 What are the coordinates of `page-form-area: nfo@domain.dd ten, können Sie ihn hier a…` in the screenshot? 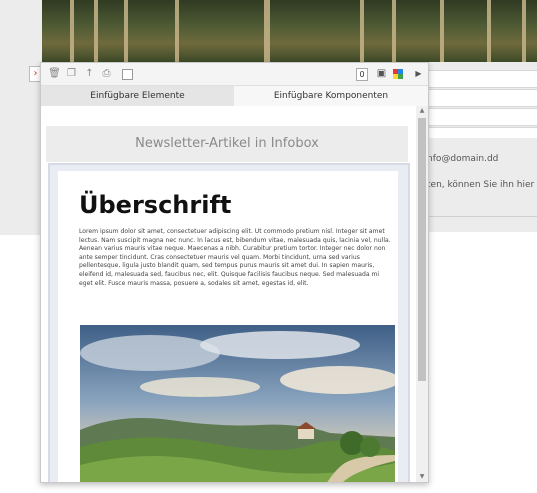 It's located at (482, 147).